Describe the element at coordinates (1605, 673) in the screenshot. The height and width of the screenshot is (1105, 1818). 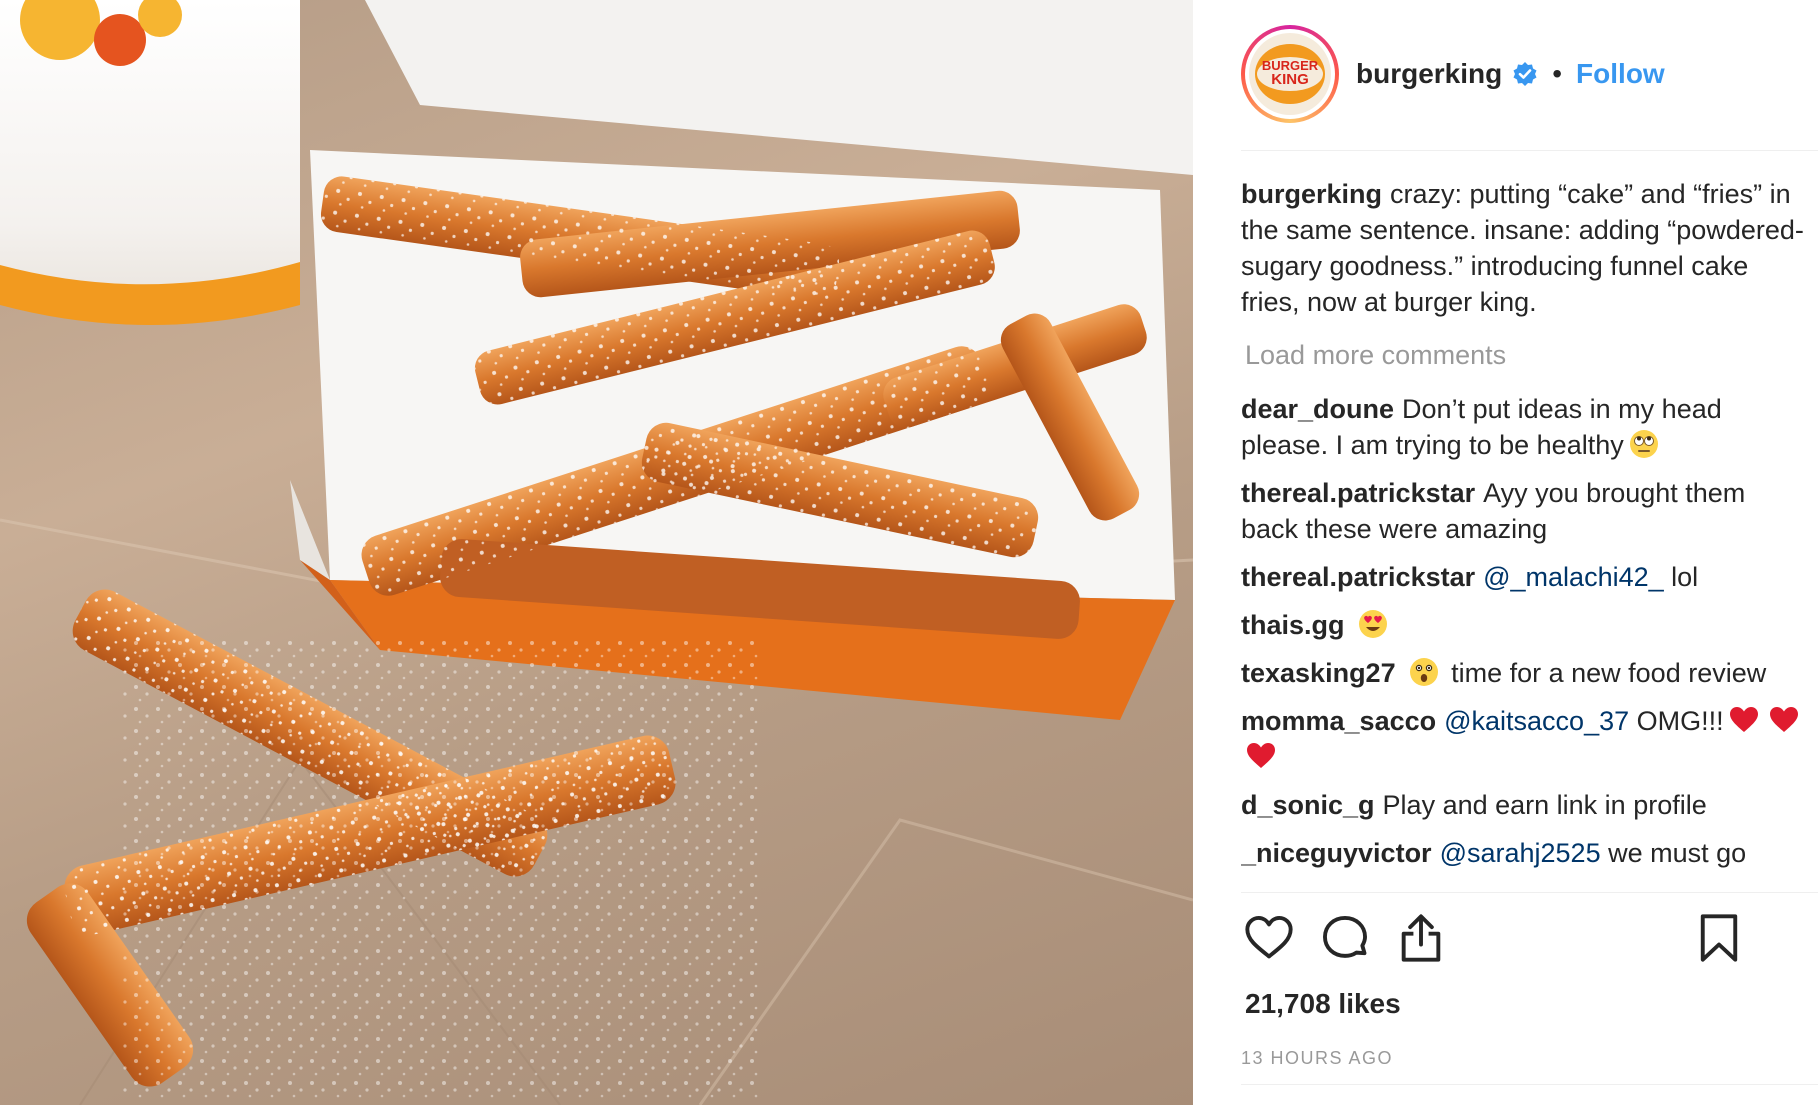
I see `comment-text: time for a new food review` at that location.